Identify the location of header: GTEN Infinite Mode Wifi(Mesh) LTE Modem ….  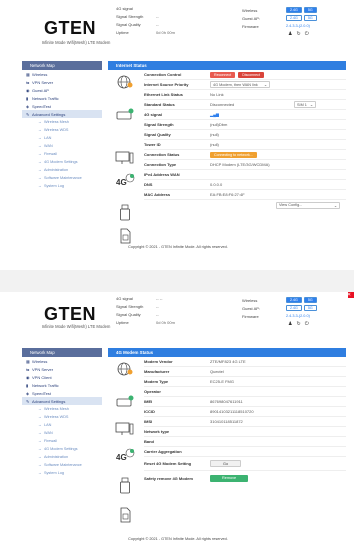
(178, 26).